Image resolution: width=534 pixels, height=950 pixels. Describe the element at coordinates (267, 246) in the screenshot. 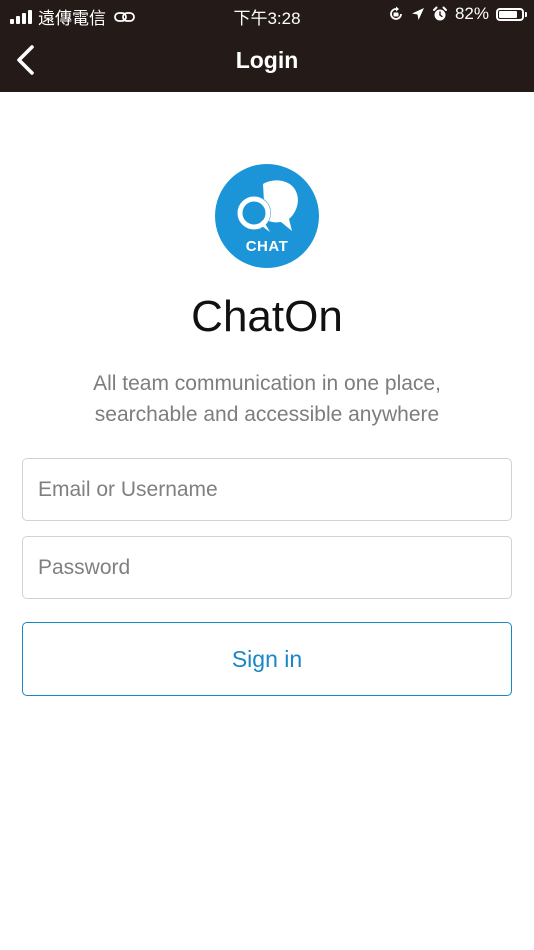

I see `logo-text: CHAT` at that location.